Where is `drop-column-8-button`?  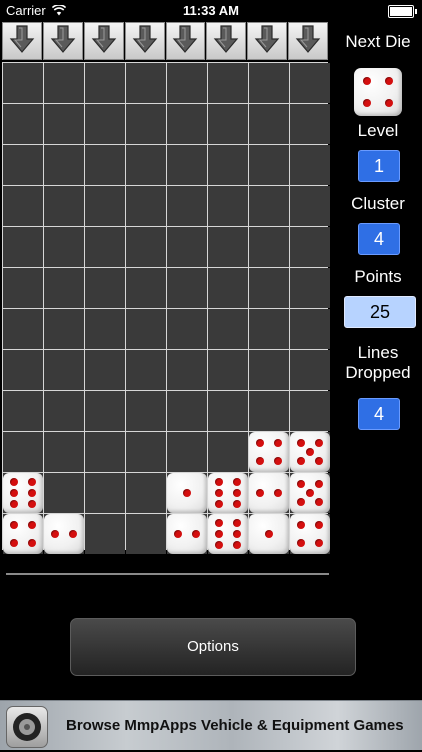
drop-column-8-button is located at coordinates (308, 41).